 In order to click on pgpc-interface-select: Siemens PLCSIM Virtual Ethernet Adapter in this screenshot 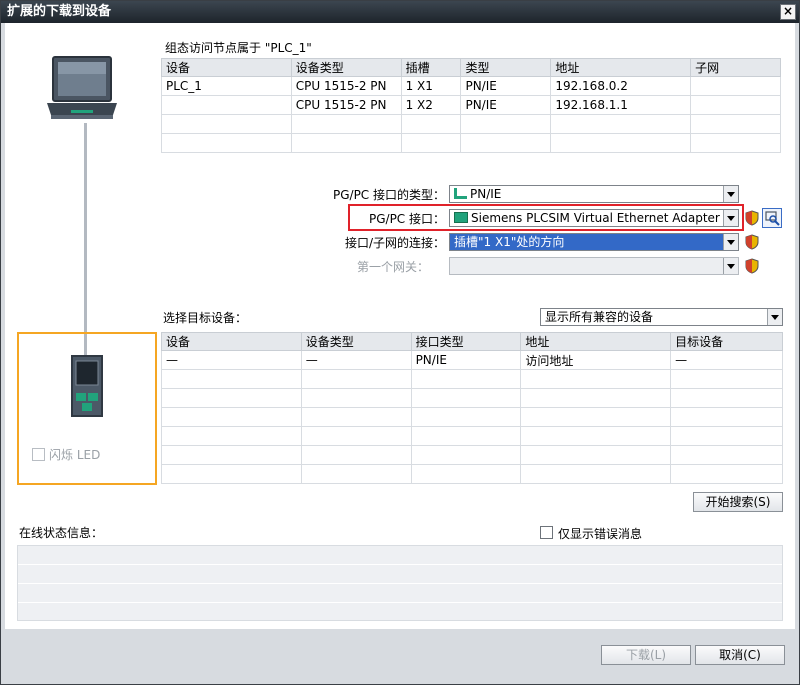, I will do `click(594, 218)`.